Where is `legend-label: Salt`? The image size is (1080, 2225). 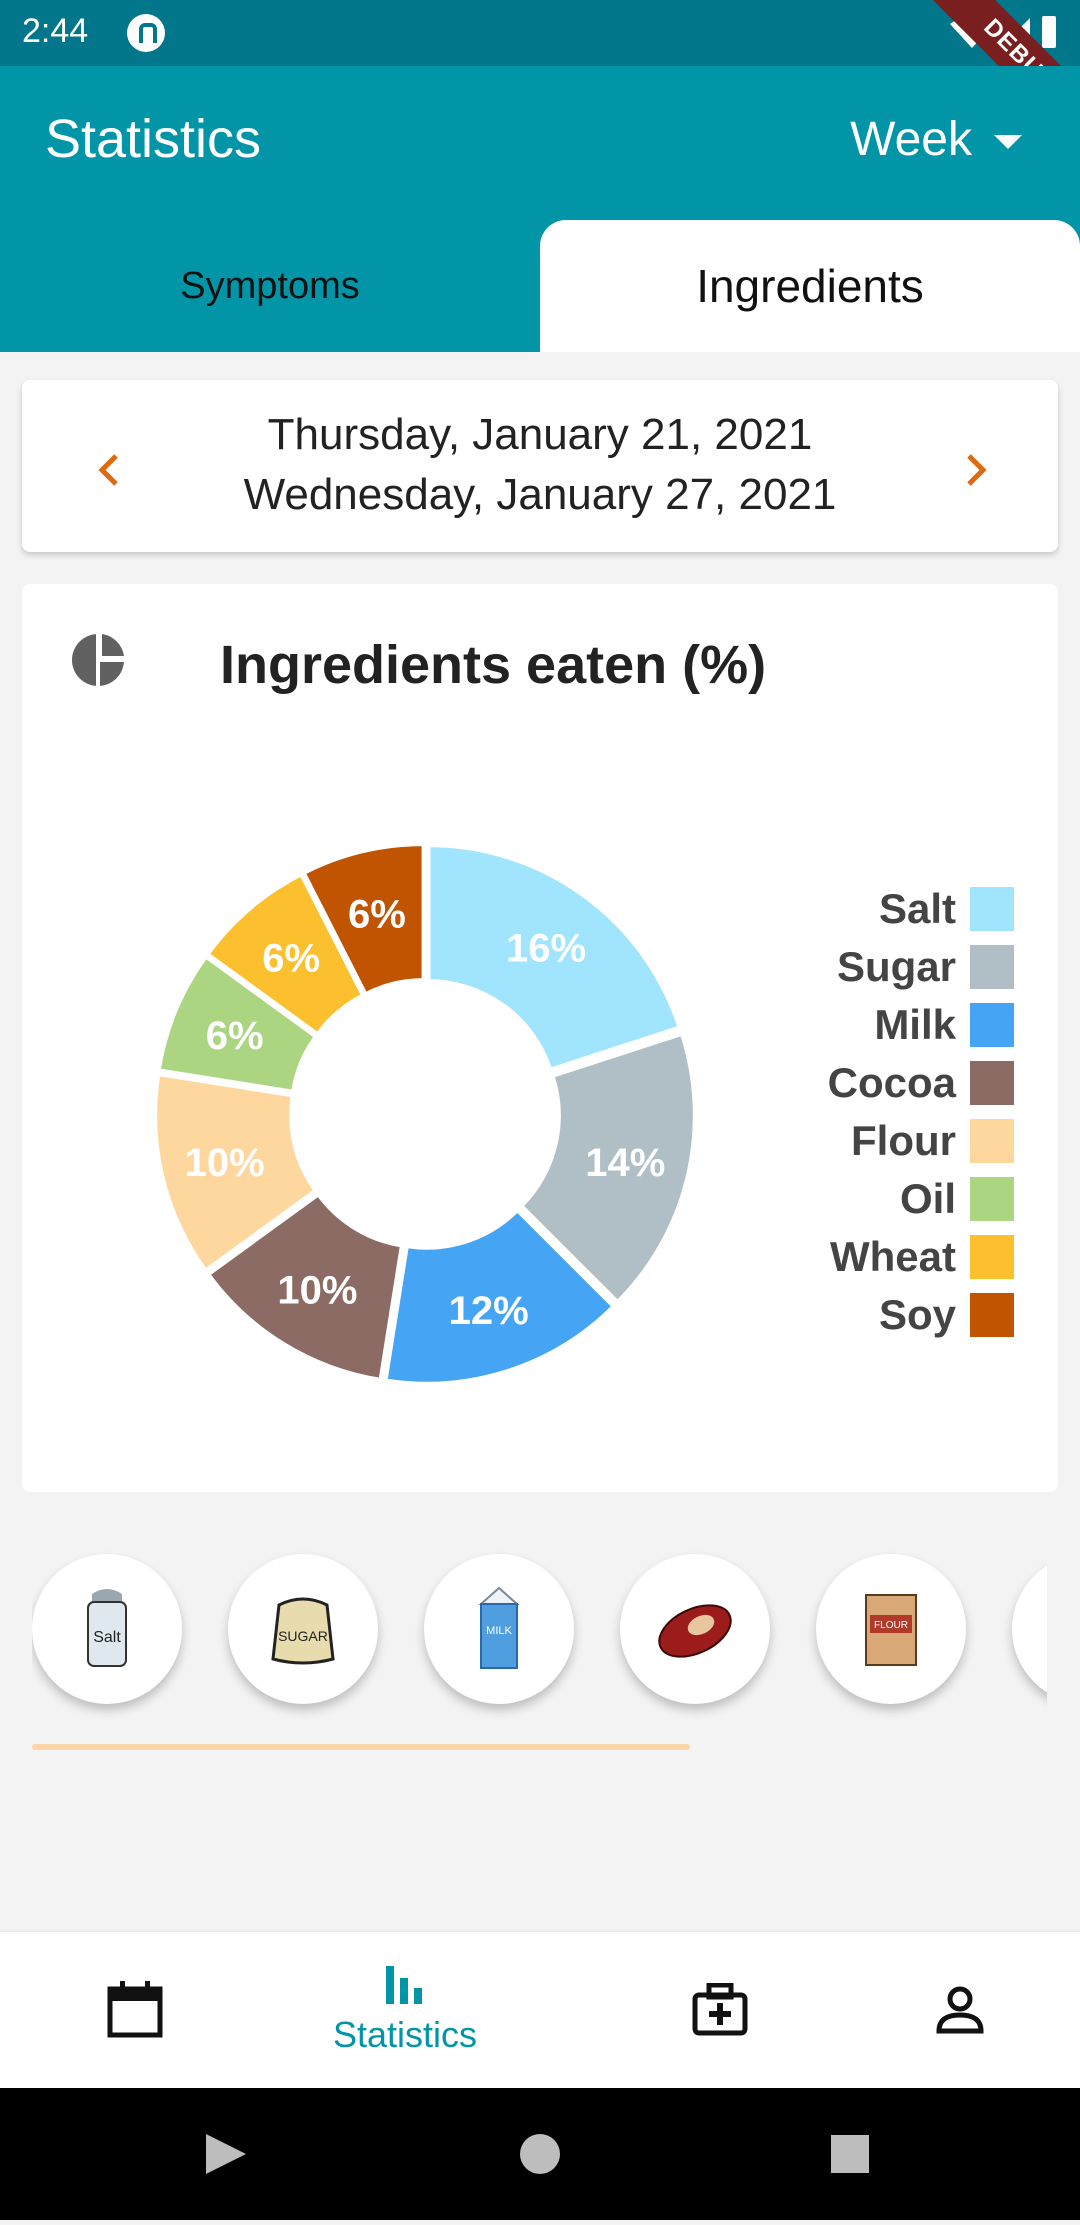 legend-label: Salt is located at coordinates (917, 908).